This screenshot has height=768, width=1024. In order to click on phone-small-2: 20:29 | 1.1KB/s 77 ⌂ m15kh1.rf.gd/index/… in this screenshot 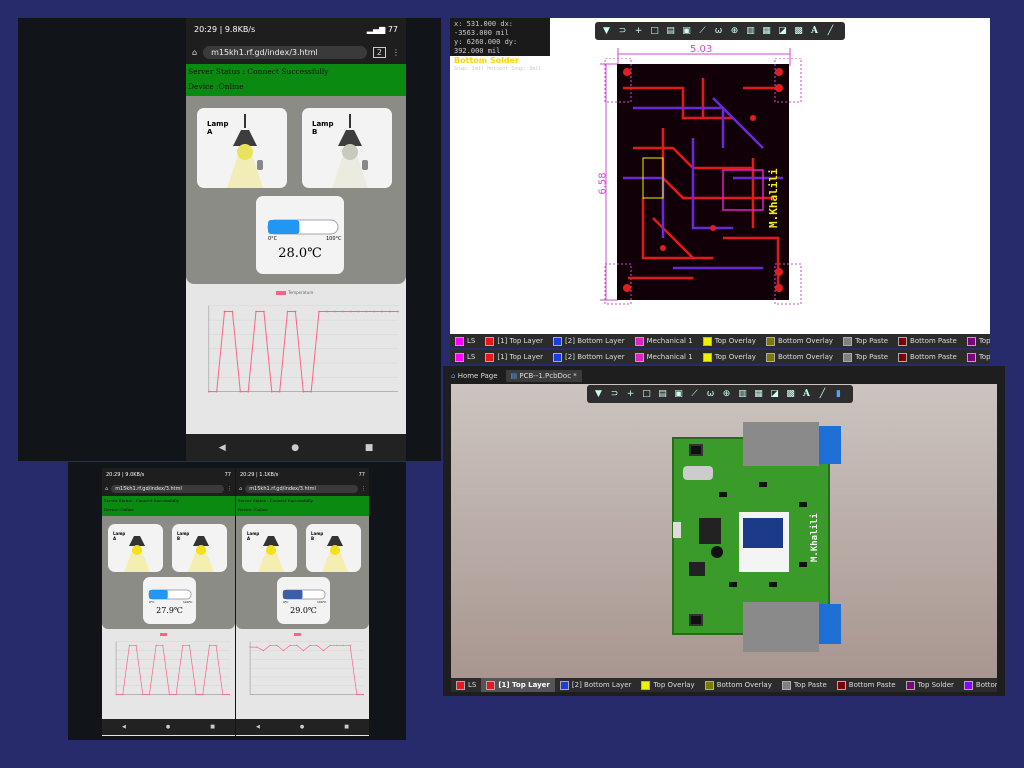, I will do `click(302, 602)`.